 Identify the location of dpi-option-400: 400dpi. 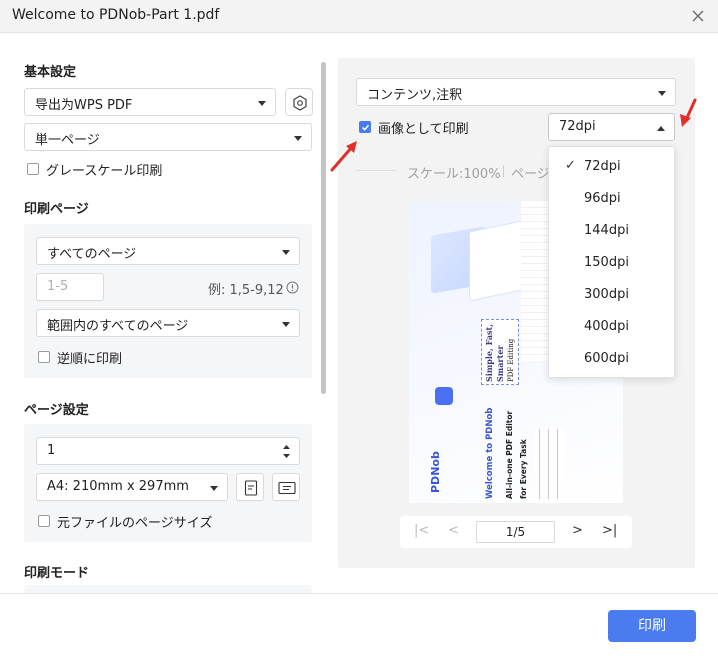
(611, 327).